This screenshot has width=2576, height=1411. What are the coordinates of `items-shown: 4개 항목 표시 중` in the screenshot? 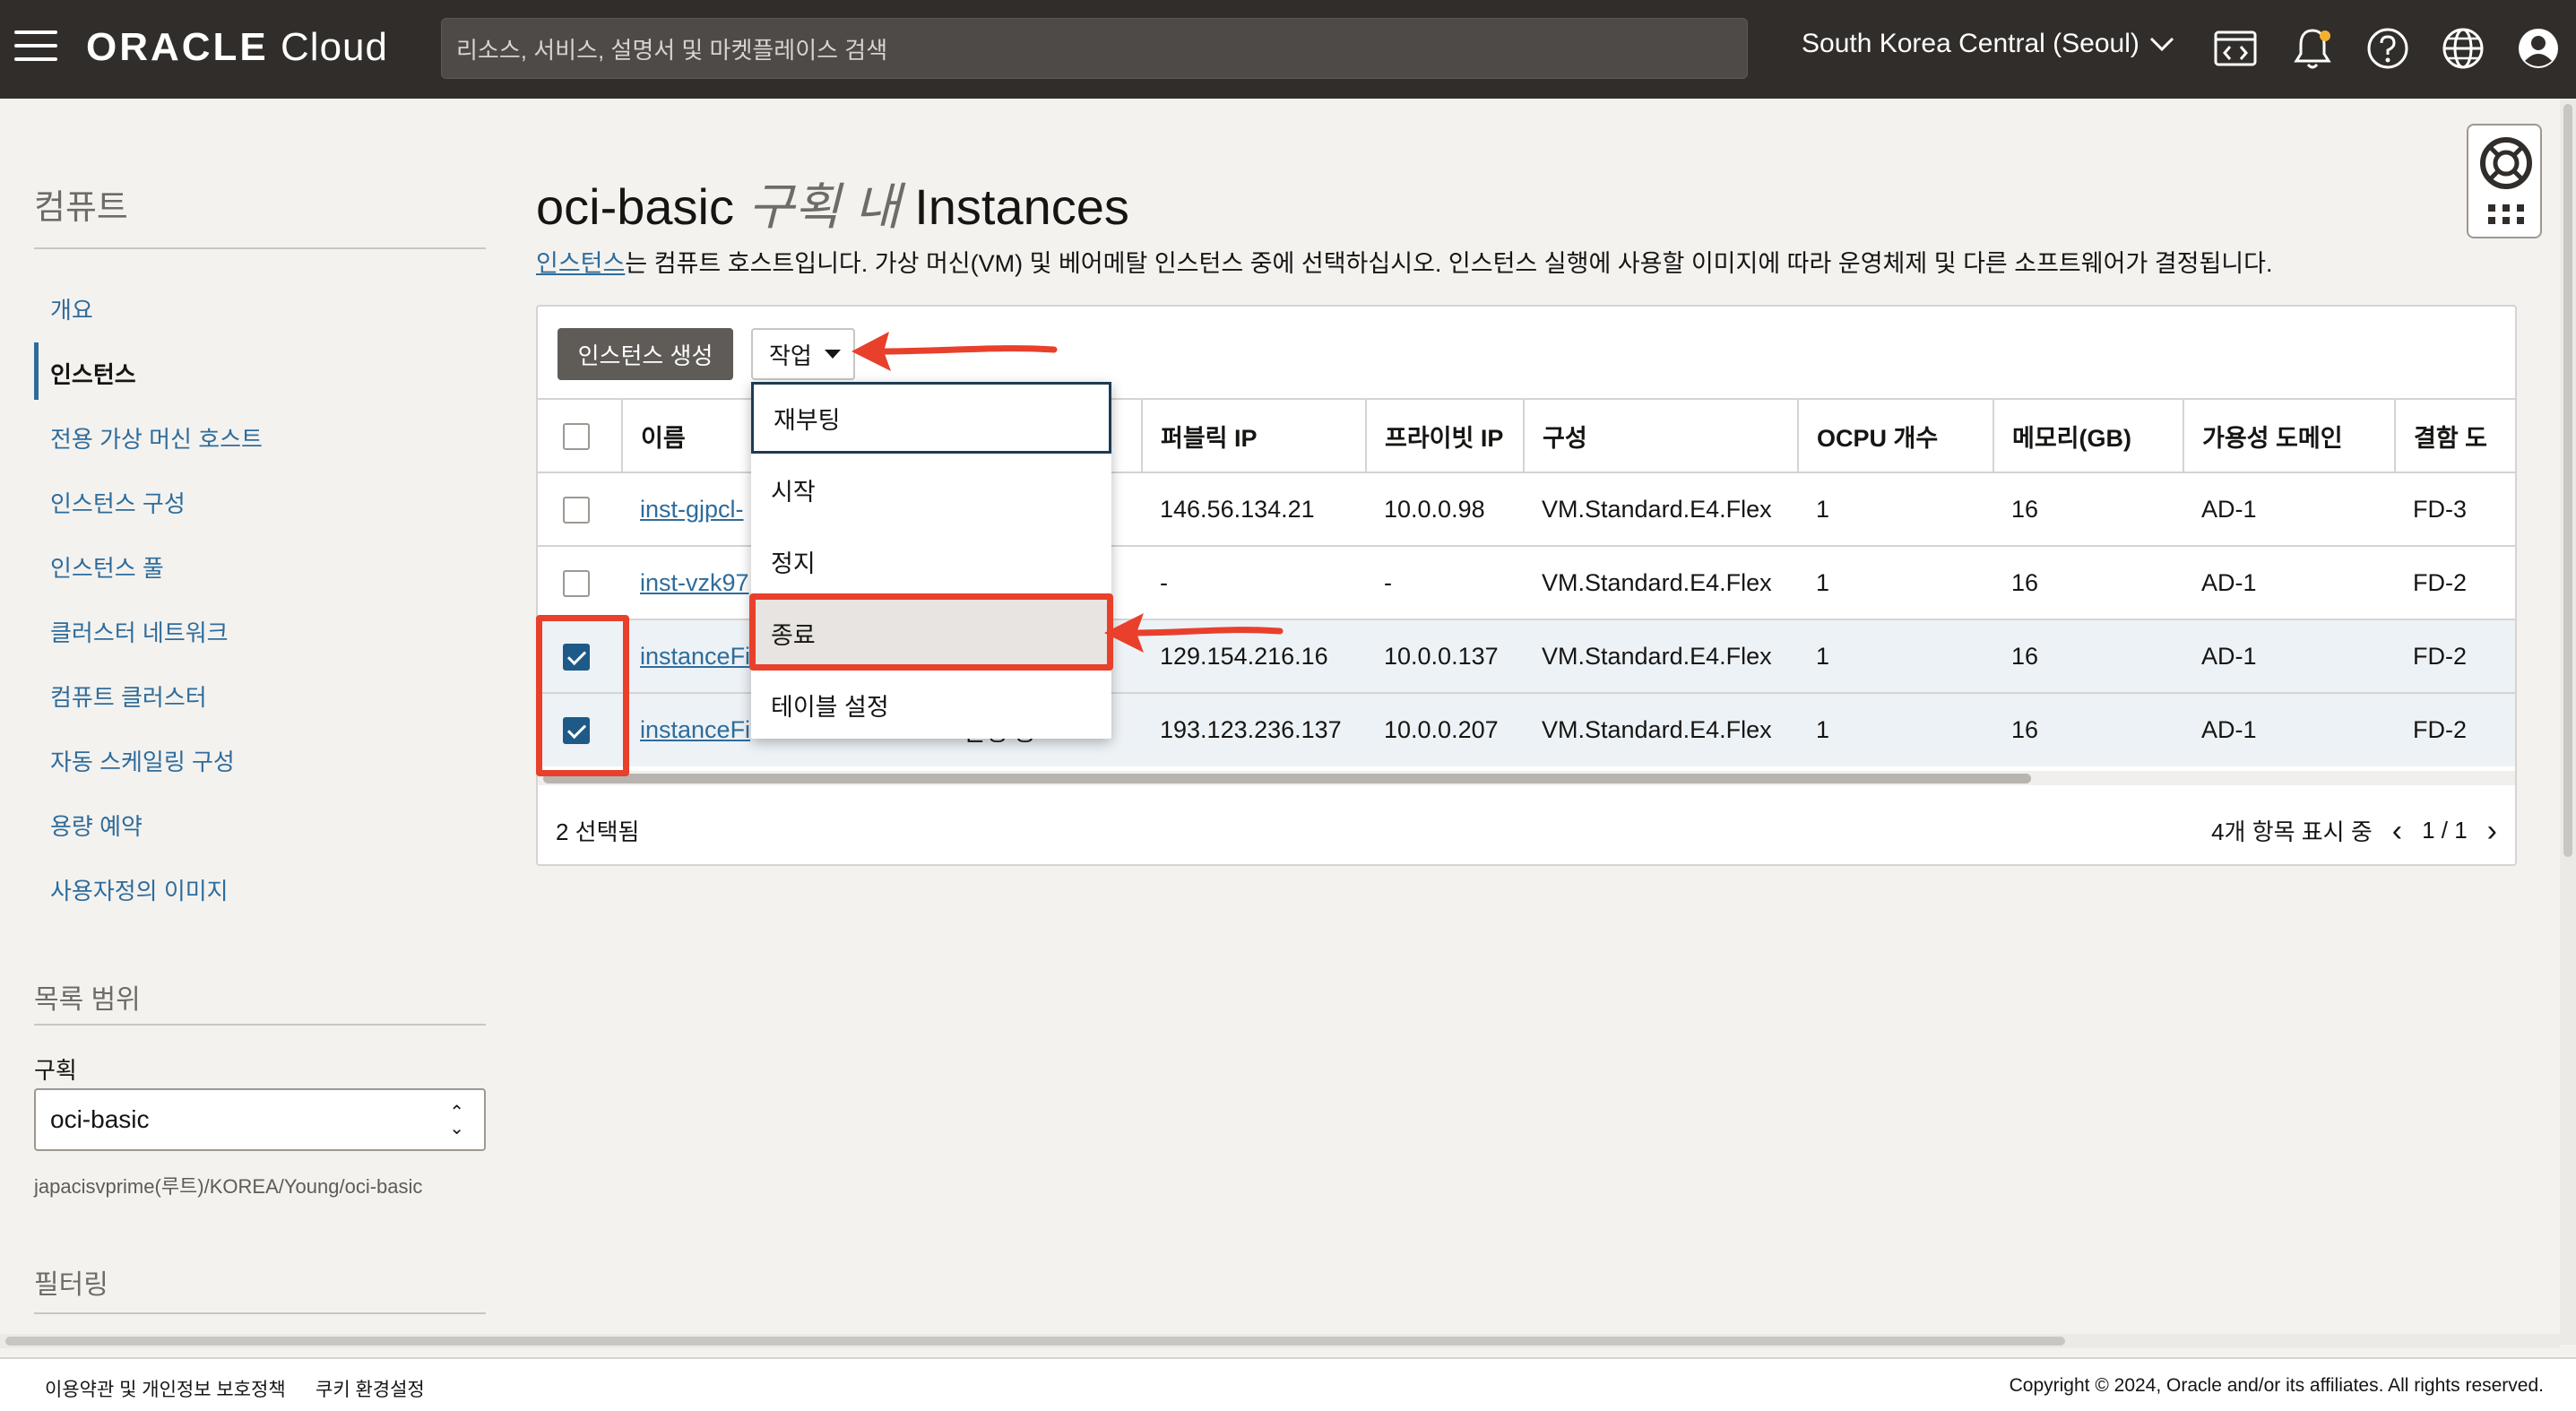 It's located at (2292, 831).